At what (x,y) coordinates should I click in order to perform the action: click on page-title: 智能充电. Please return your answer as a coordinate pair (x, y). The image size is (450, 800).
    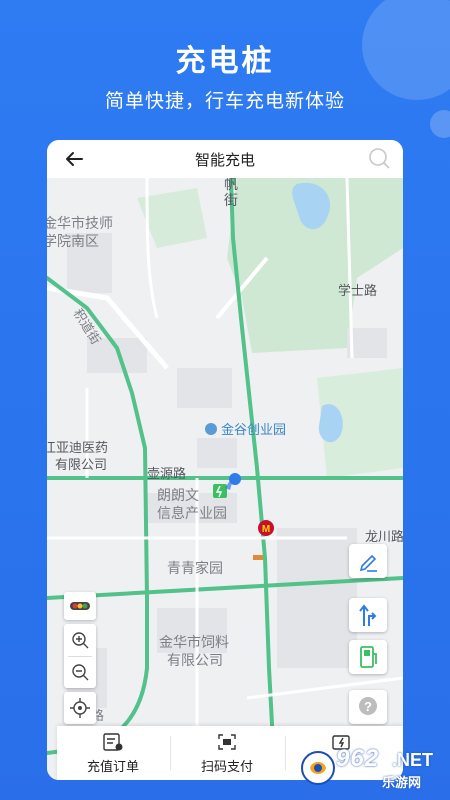
    Looking at the image, I should click on (224, 160).